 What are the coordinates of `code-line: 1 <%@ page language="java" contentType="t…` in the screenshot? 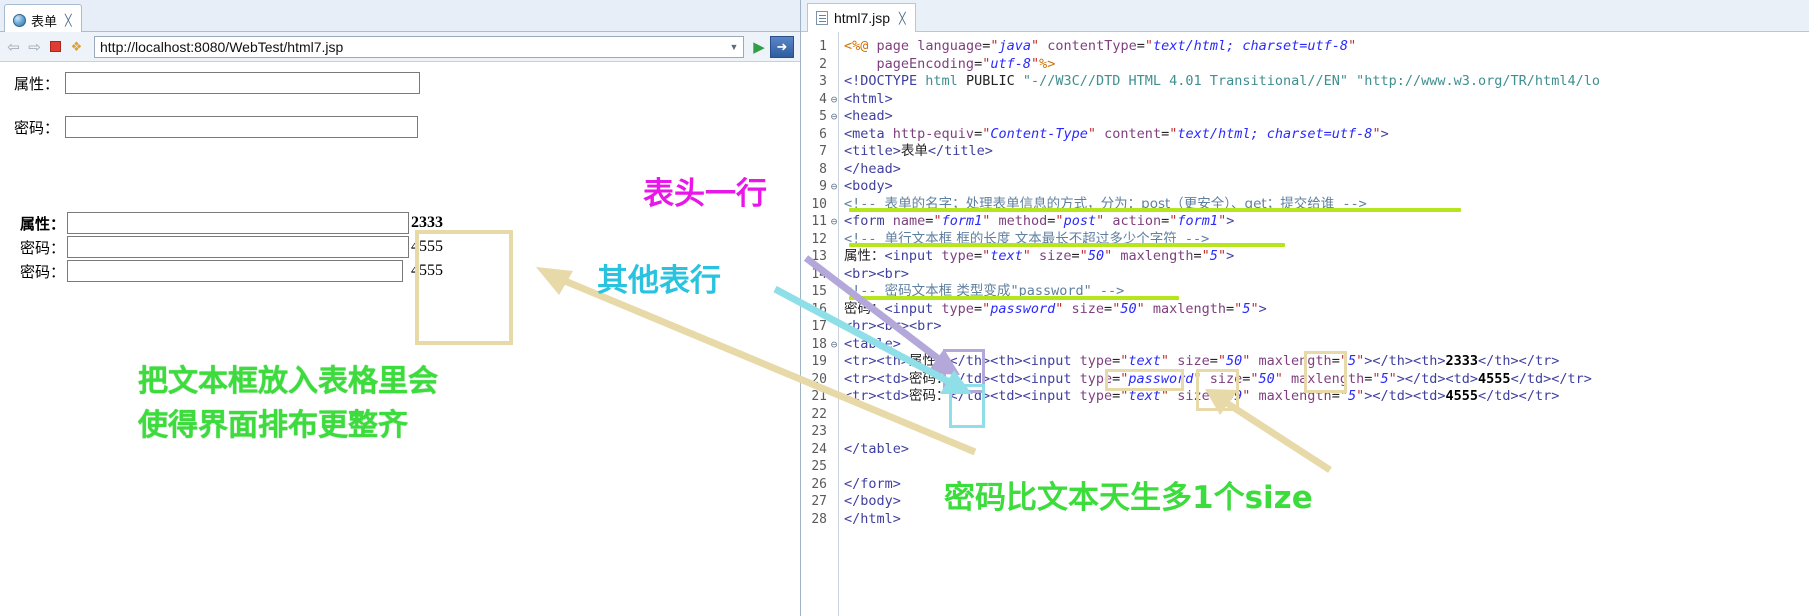 It's located at (1305, 47).